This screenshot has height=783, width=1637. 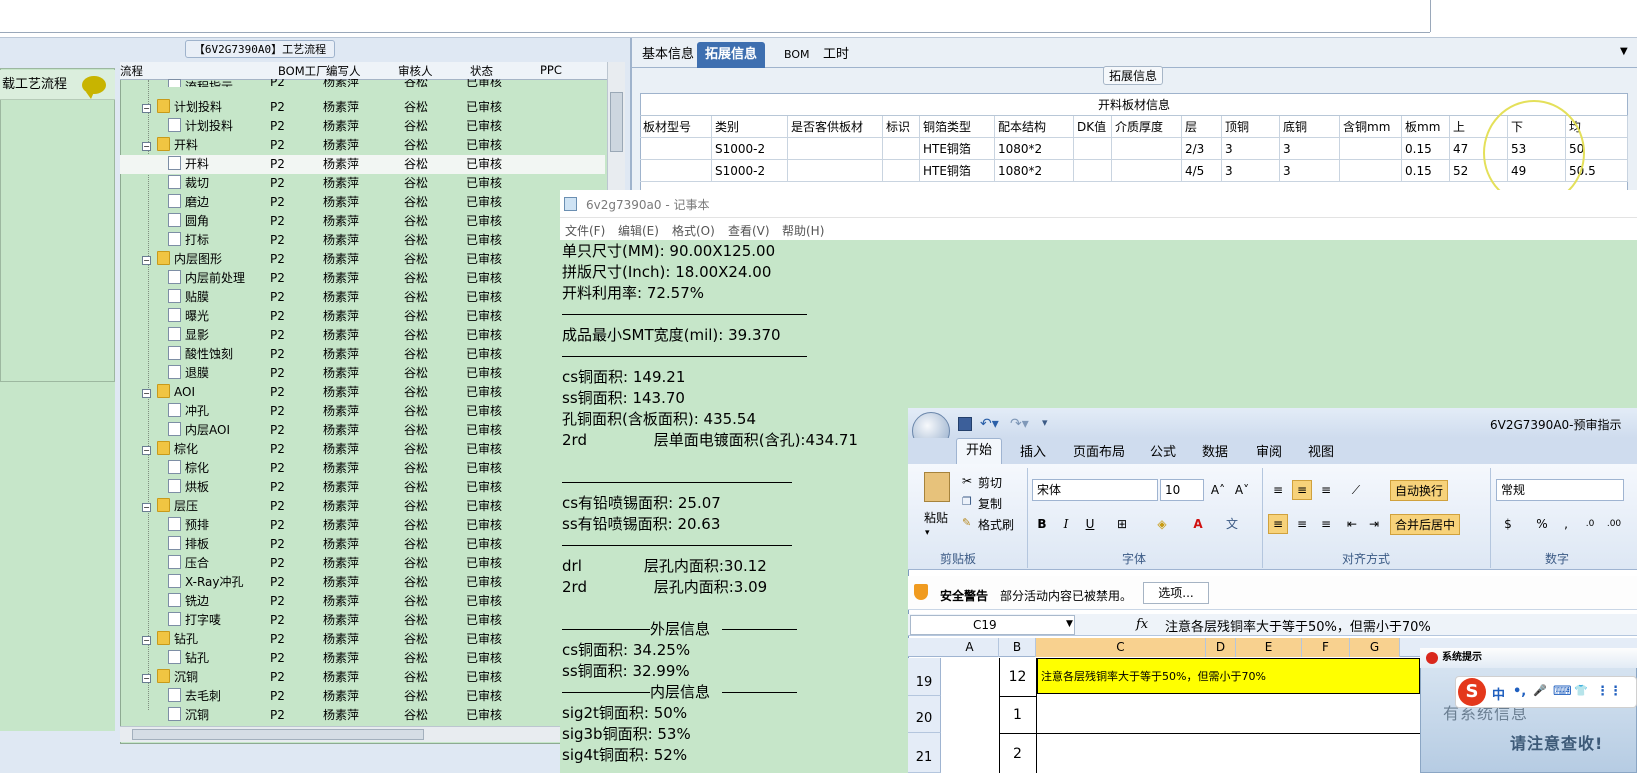 What do you see at coordinates (362, 544) in the screenshot?
I see `tree-row: 排板 P2 杨素萍 谷松 已审核` at bounding box center [362, 544].